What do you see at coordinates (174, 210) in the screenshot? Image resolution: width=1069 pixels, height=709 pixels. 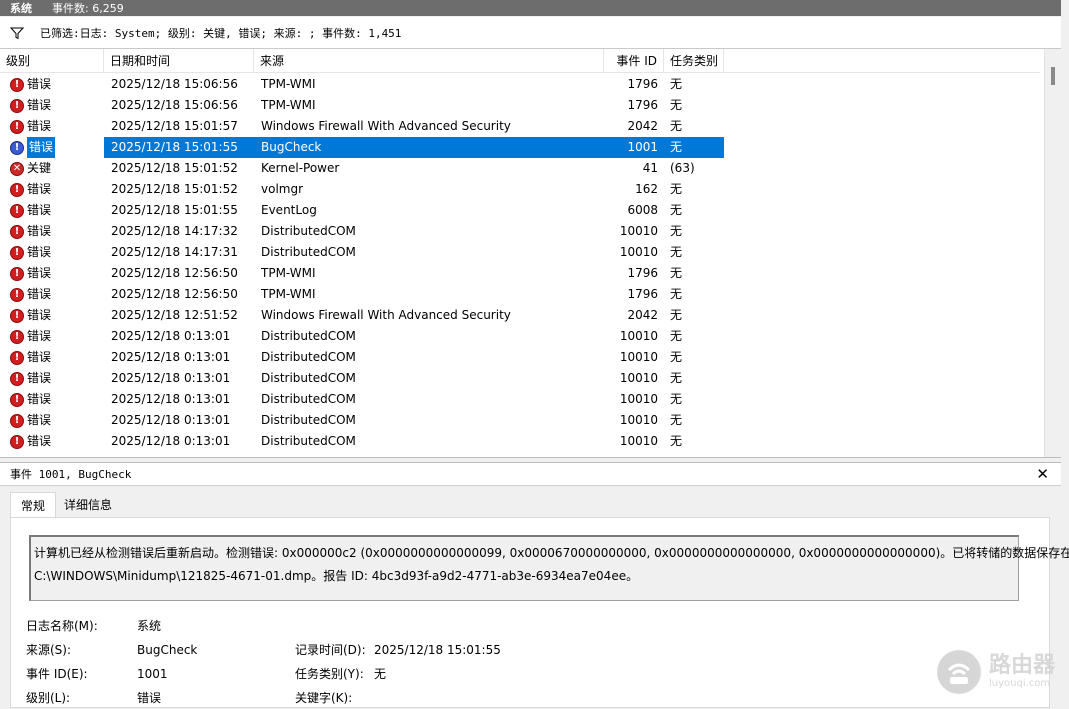 I see `cell-date: 2025/12/18 15:01:55` at bounding box center [174, 210].